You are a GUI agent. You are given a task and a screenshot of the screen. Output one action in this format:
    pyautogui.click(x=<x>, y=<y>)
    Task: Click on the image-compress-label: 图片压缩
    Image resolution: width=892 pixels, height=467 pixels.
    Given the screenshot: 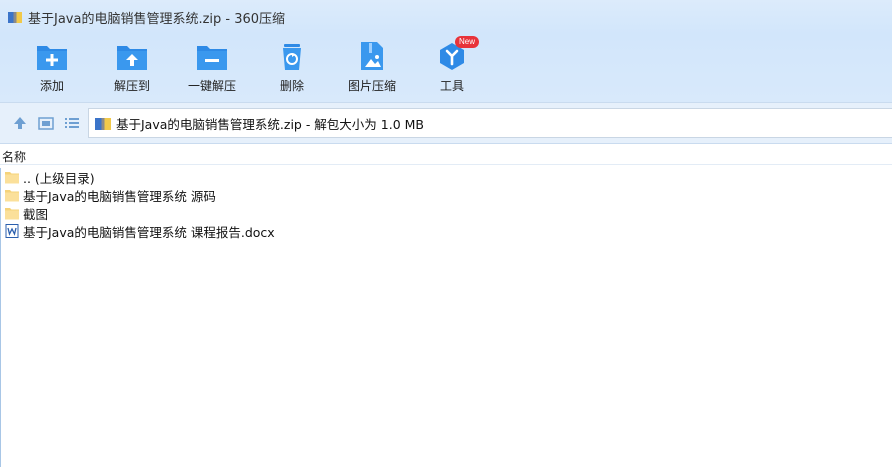 What is the action you would take?
    pyautogui.click(x=371, y=86)
    